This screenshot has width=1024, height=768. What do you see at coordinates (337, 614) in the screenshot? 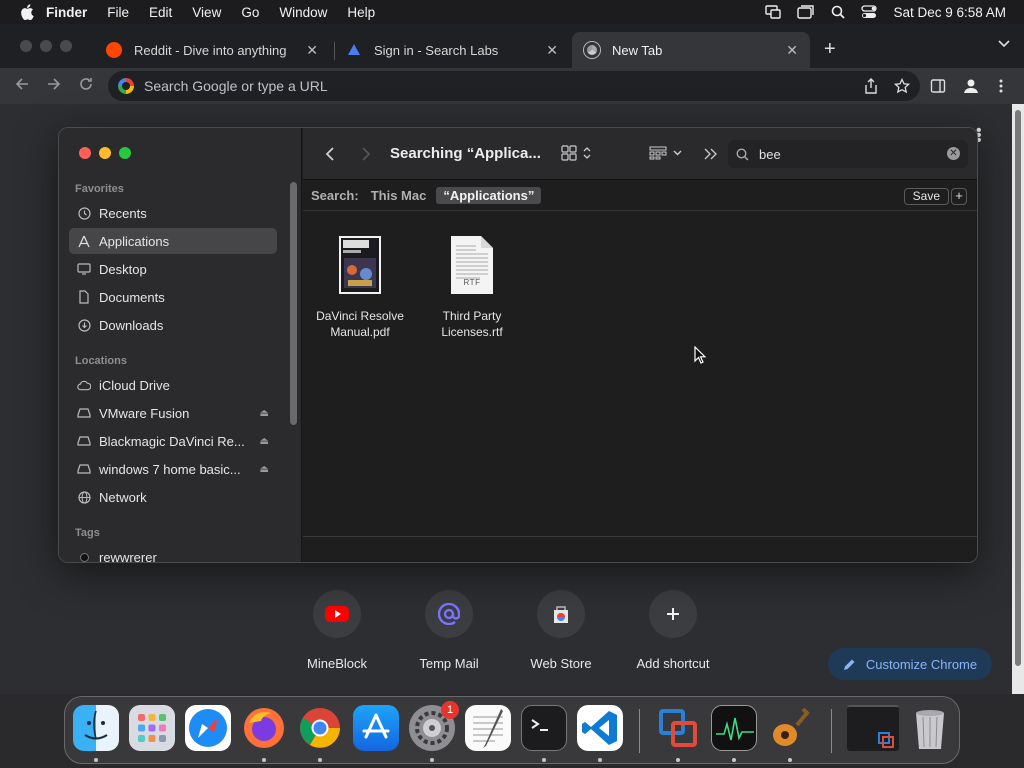
I see `youtube-icon` at bounding box center [337, 614].